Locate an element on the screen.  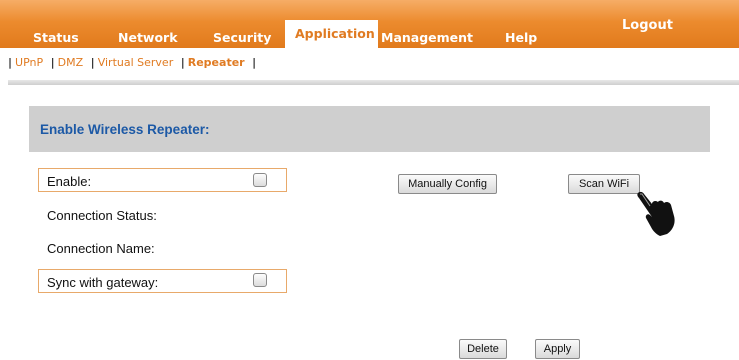
subnav-repeater: Repeater is located at coordinates (216, 62).